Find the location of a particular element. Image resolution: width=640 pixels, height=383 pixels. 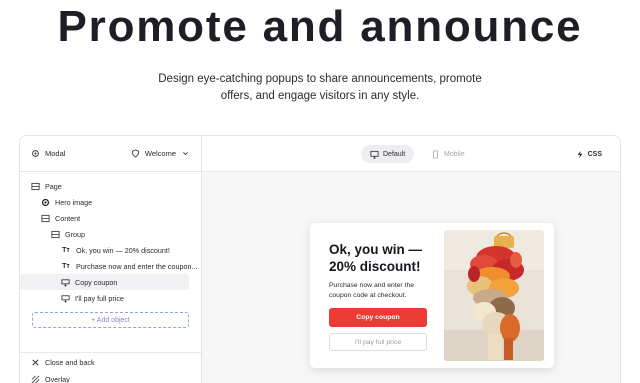

modal-label: Modal is located at coordinates (55, 153).